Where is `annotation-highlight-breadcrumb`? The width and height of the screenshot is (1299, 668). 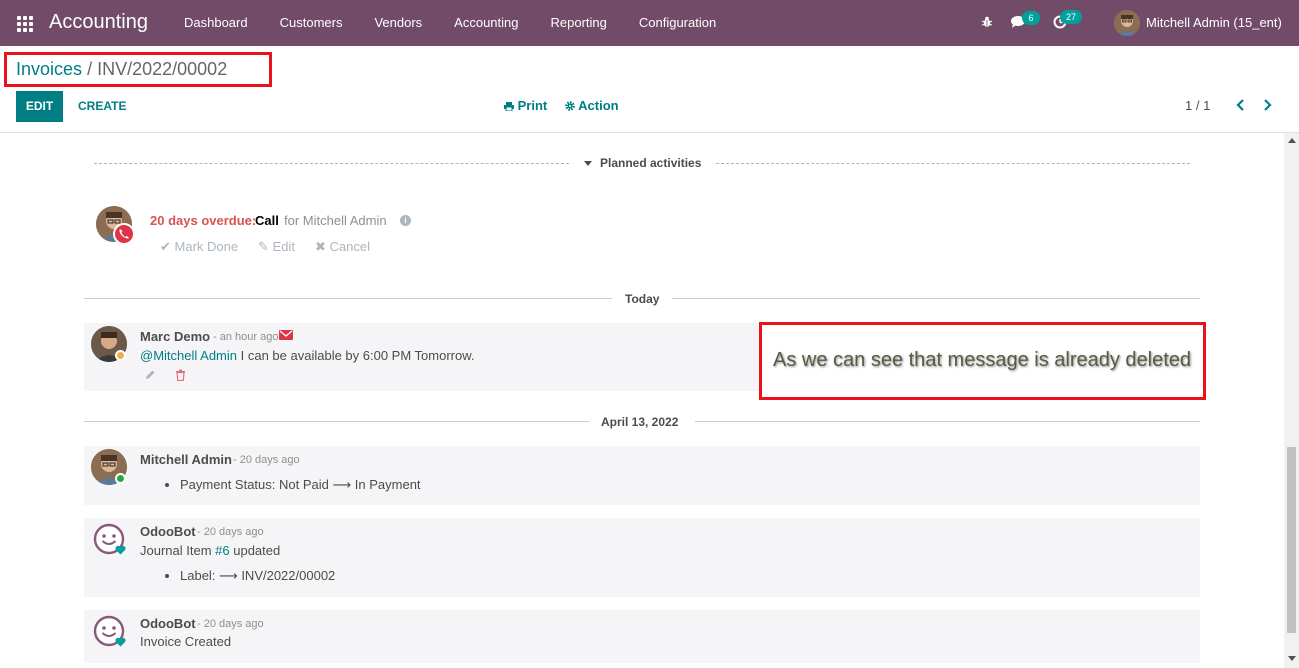
annotation-highlight-breadcrumb is located at coordinates (138, 69).